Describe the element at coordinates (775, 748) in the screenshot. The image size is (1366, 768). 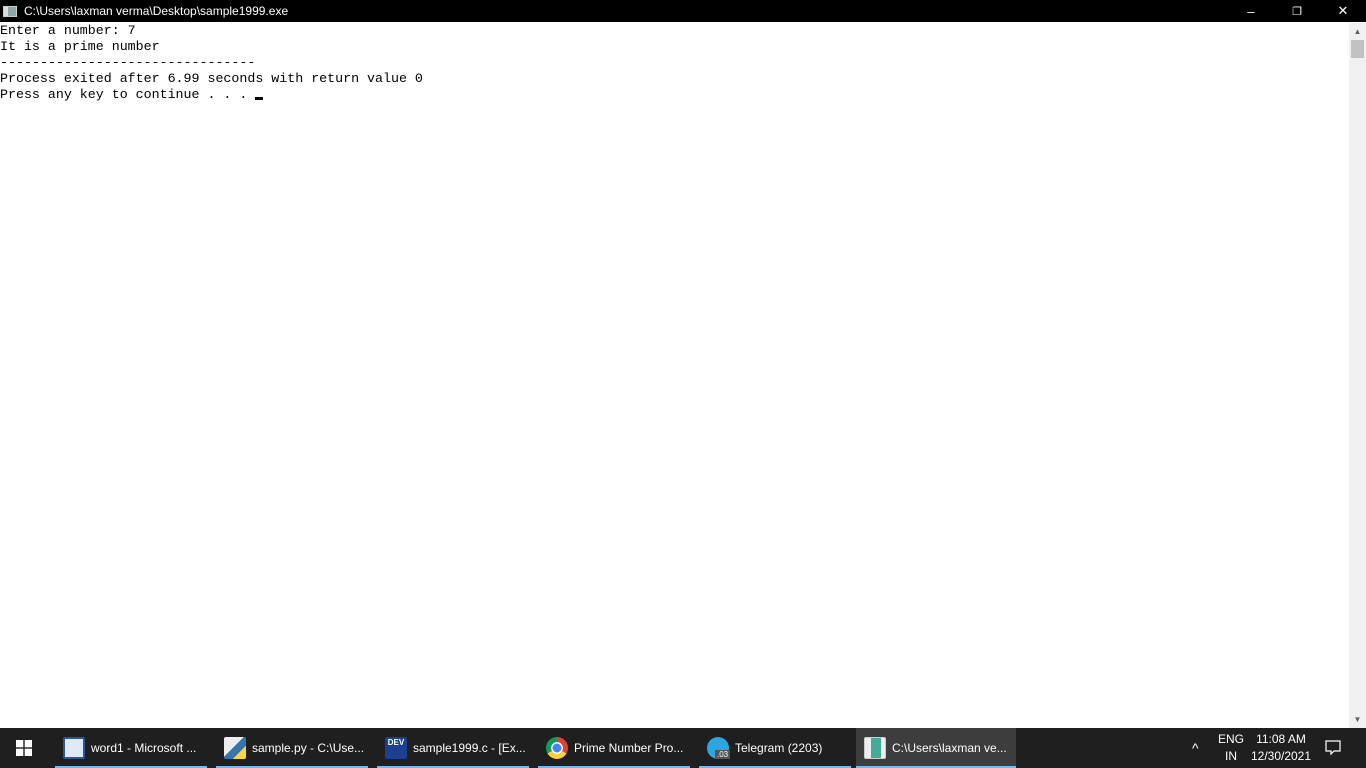
I see `taskbar-item-telegram: .03 Telegram (2203)` at that location.